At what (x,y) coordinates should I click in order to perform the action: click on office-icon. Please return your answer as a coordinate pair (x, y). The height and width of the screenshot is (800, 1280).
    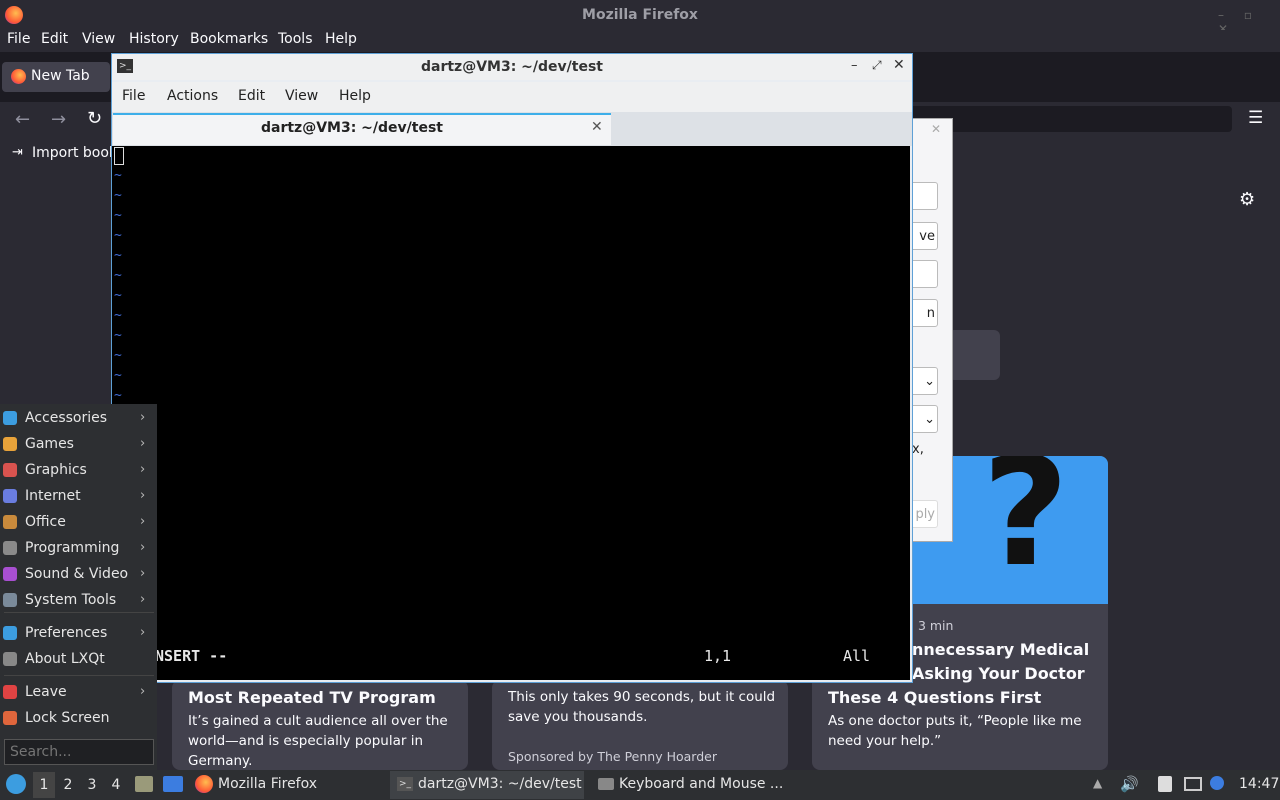
    Looking at the image, I should click on (10, 522).